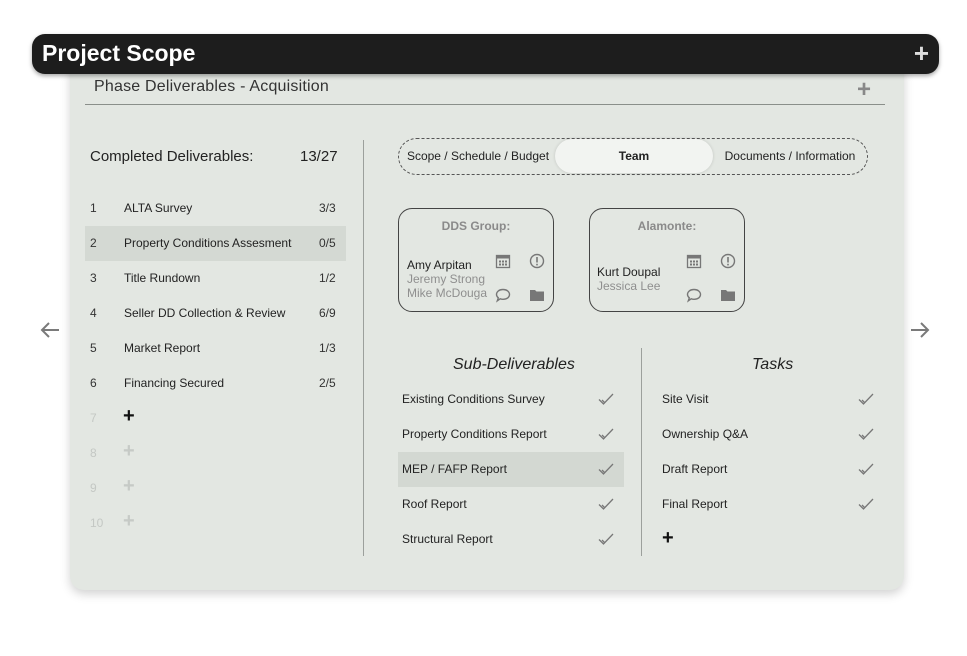  I want to click on sub-deliverable-item: Existing Conditions Survey, so click(511, 399).